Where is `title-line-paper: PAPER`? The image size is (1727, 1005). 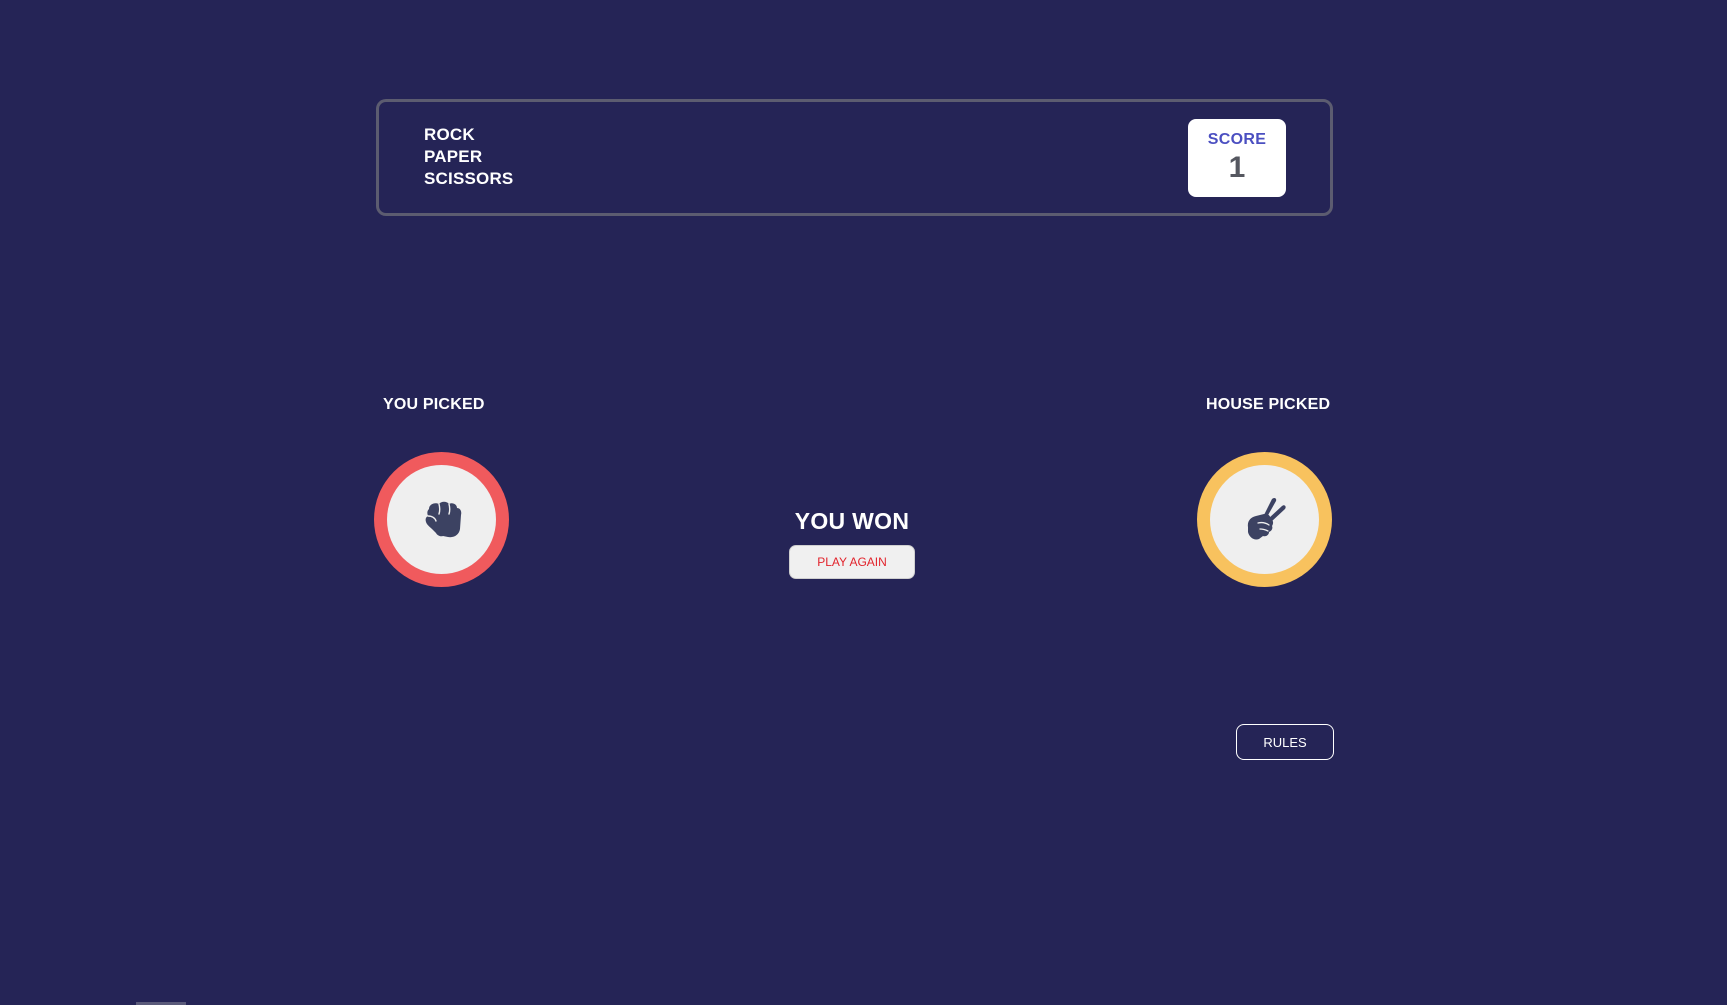 title-line-paper: PAPER is located at coordinates (453, 156).